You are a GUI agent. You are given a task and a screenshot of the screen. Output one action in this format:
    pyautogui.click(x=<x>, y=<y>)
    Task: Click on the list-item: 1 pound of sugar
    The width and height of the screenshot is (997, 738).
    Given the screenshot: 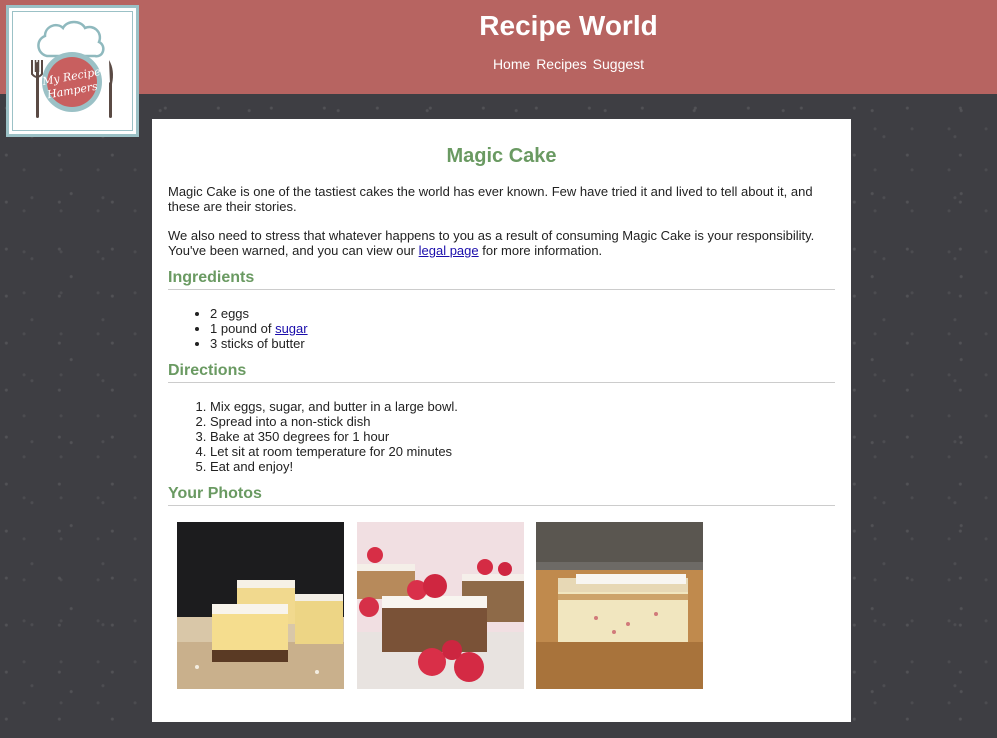 What is the action you would take?
    pyautogui.click(x=259, y=328)
    